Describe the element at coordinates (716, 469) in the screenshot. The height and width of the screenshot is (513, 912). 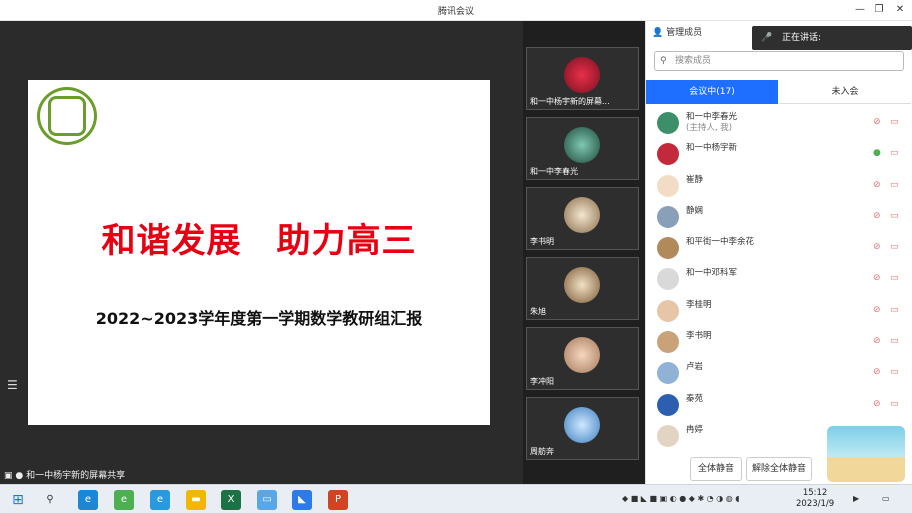
I see `mute-all-button: 全体静音` at that location.